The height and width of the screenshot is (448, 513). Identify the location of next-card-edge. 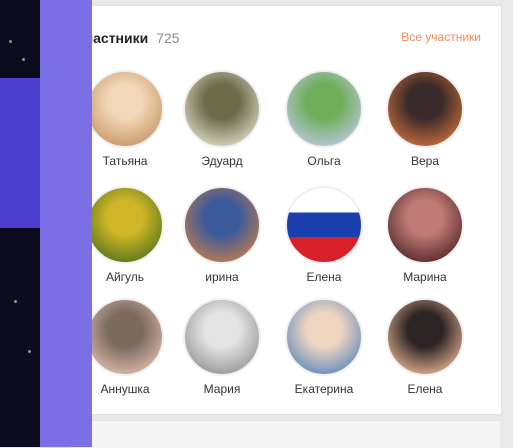
(285, 434).